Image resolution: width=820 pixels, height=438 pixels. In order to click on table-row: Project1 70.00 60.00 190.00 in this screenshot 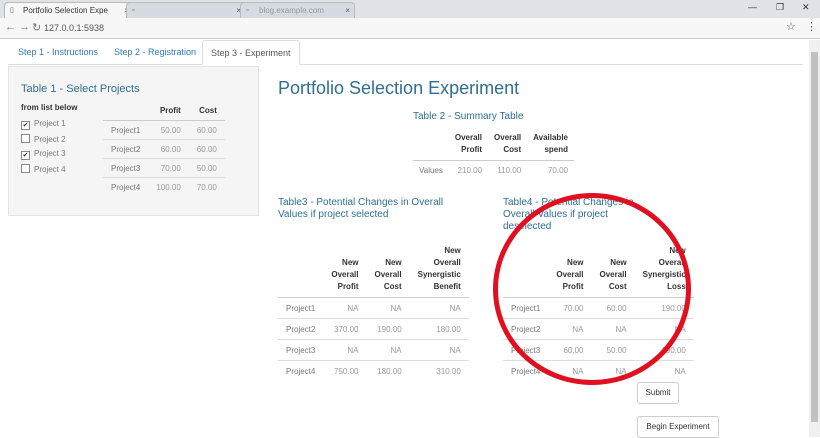, I will do `click(598, 308)`.